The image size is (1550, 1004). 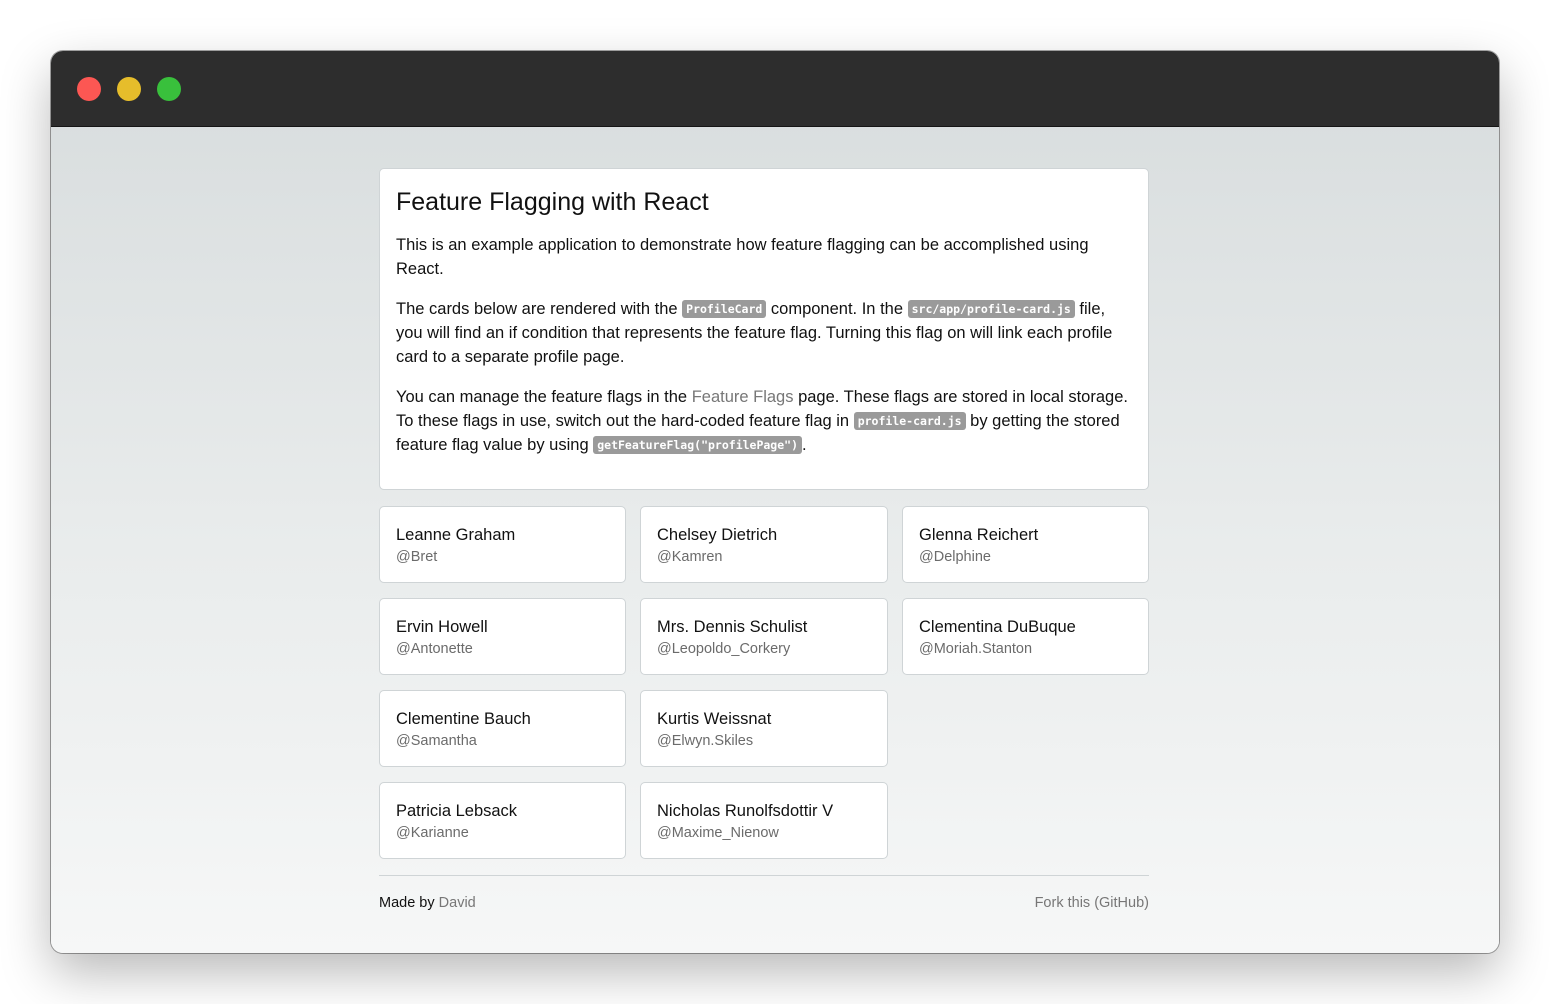 I want to click on profile-name: Clementine Bauch, so click(x=463, y=719).